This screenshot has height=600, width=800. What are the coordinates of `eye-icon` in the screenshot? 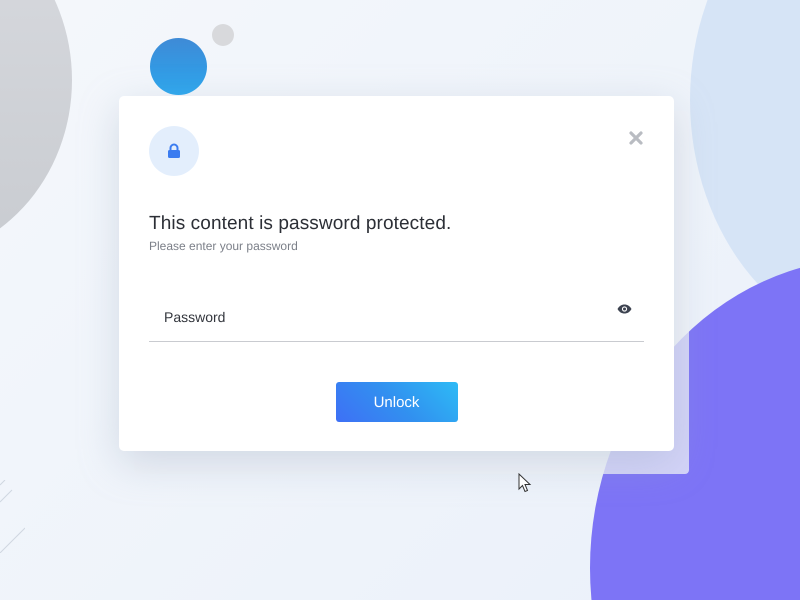 It's located at (624, 309).